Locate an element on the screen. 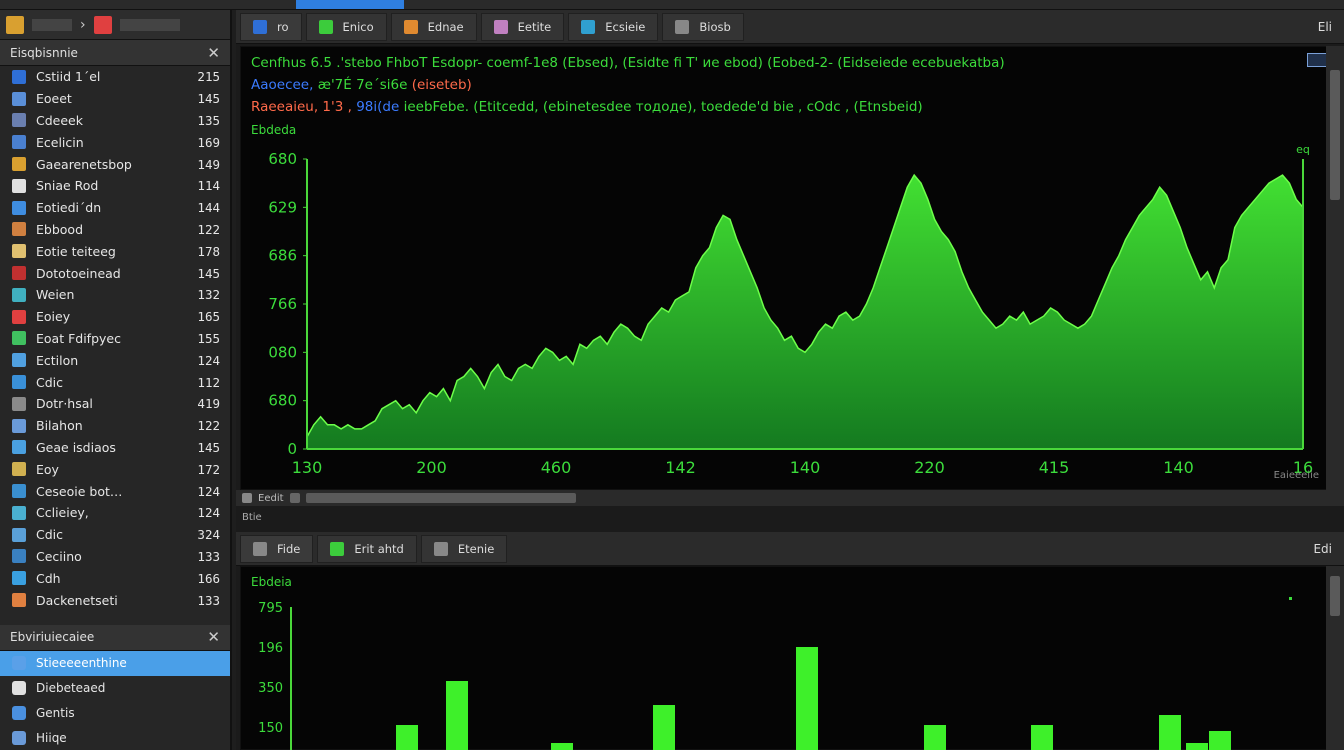 This screenshot has height=750, width=1344. library-item: Ecelicin 169 is located at coordinates (115, 142).